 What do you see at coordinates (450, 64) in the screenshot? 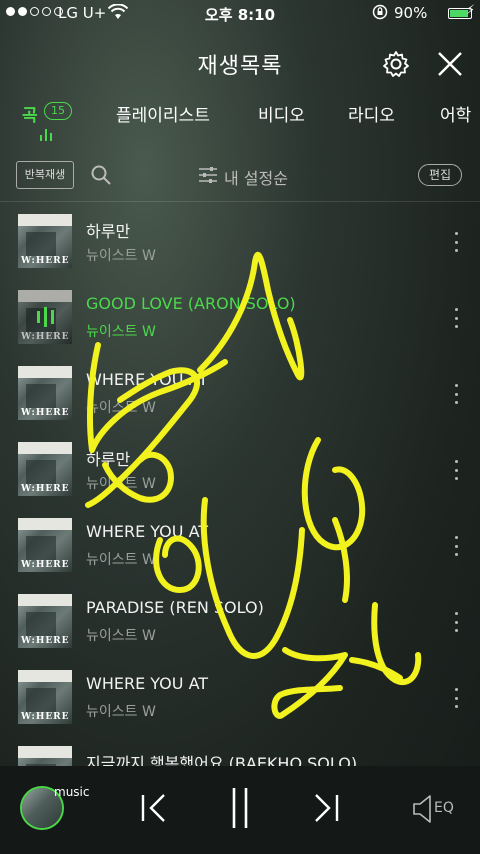
I see `close-icon` at bounding box center [450, 64].